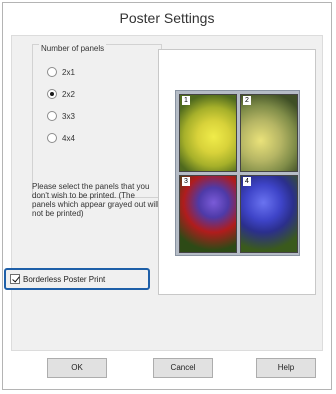 The image size is (336, 394). Describe the element at coordinates (64, 279) in the screenshot. I see `borderless-label: Borderless Poster Print` at that location.